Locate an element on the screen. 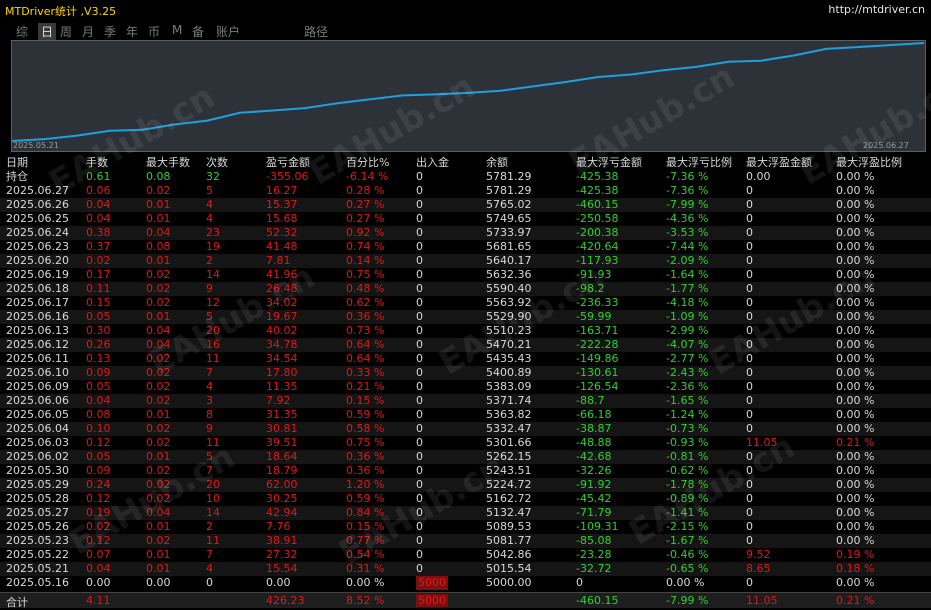 Image resolution: width=931 pixels, height=610 pixels. table-cell: 2025.06.13 is located at coordinates (37, 330).